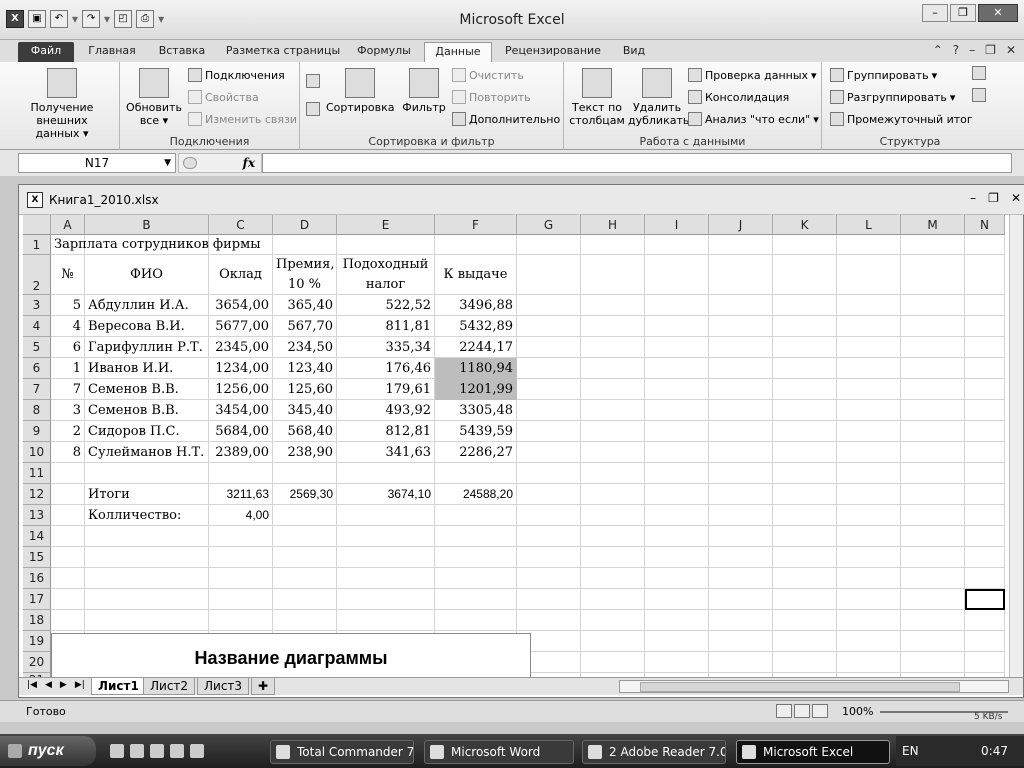  Describe the element at coordinates (305, 347) in the screenshot. I see `cell-value: 234,50` at that location.